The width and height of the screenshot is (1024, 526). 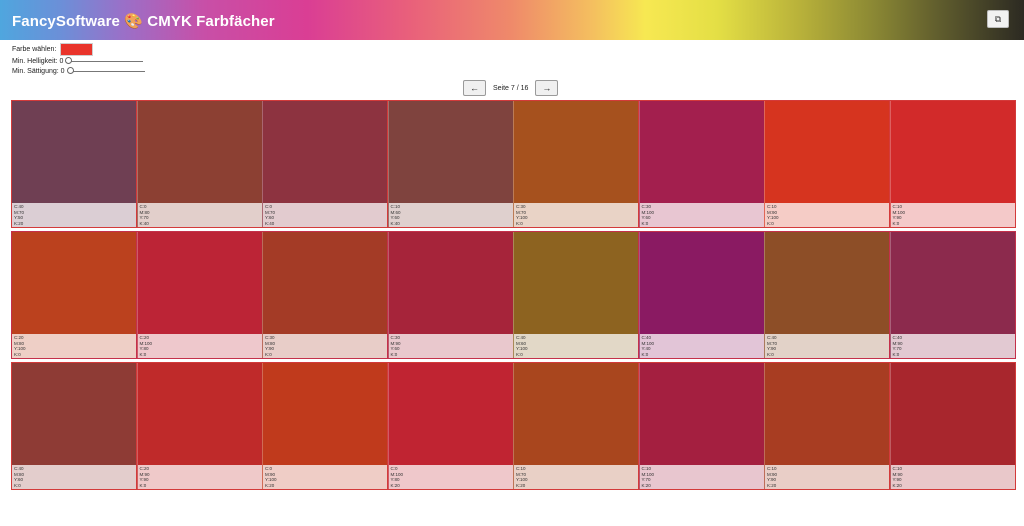 I want to click on color-swatch: C:0 M:90 Y:100 K:20, so click(x=325, y=426).